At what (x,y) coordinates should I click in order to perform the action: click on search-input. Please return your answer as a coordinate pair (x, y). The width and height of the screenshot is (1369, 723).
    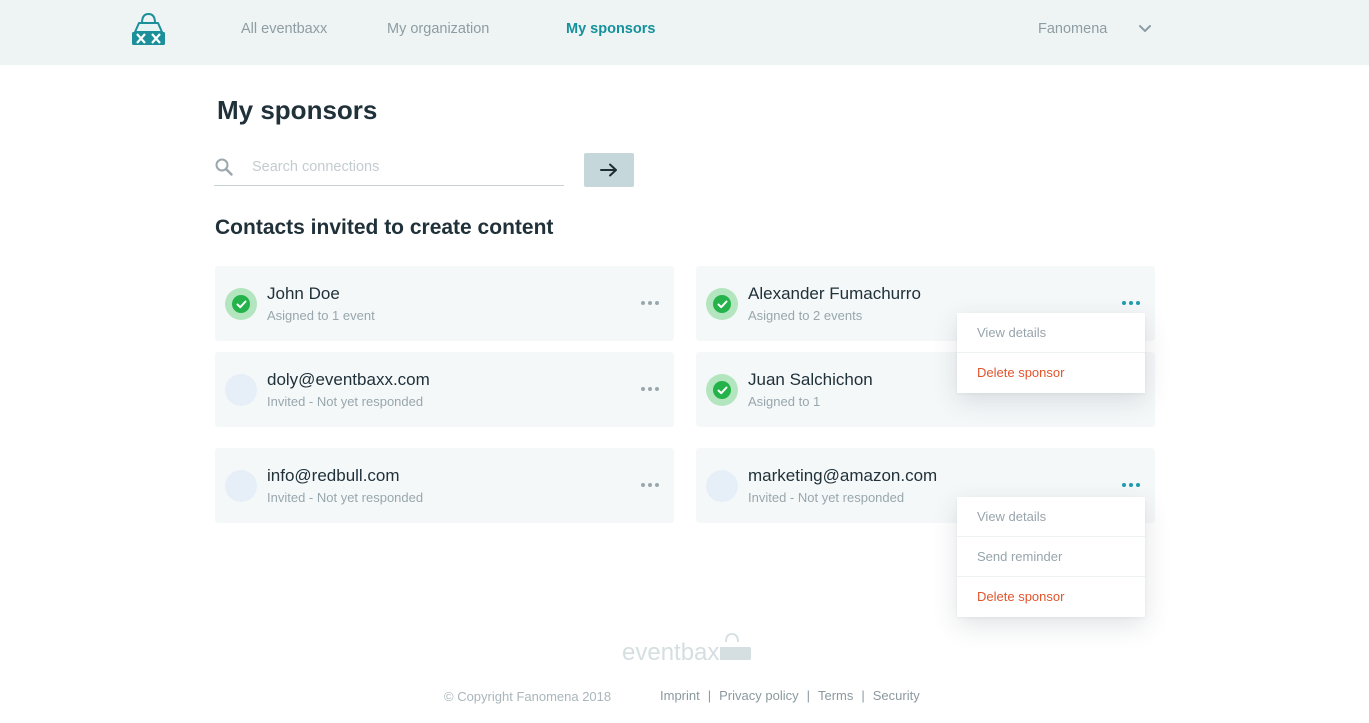
    Looking at the image, I should click on (402, 167).